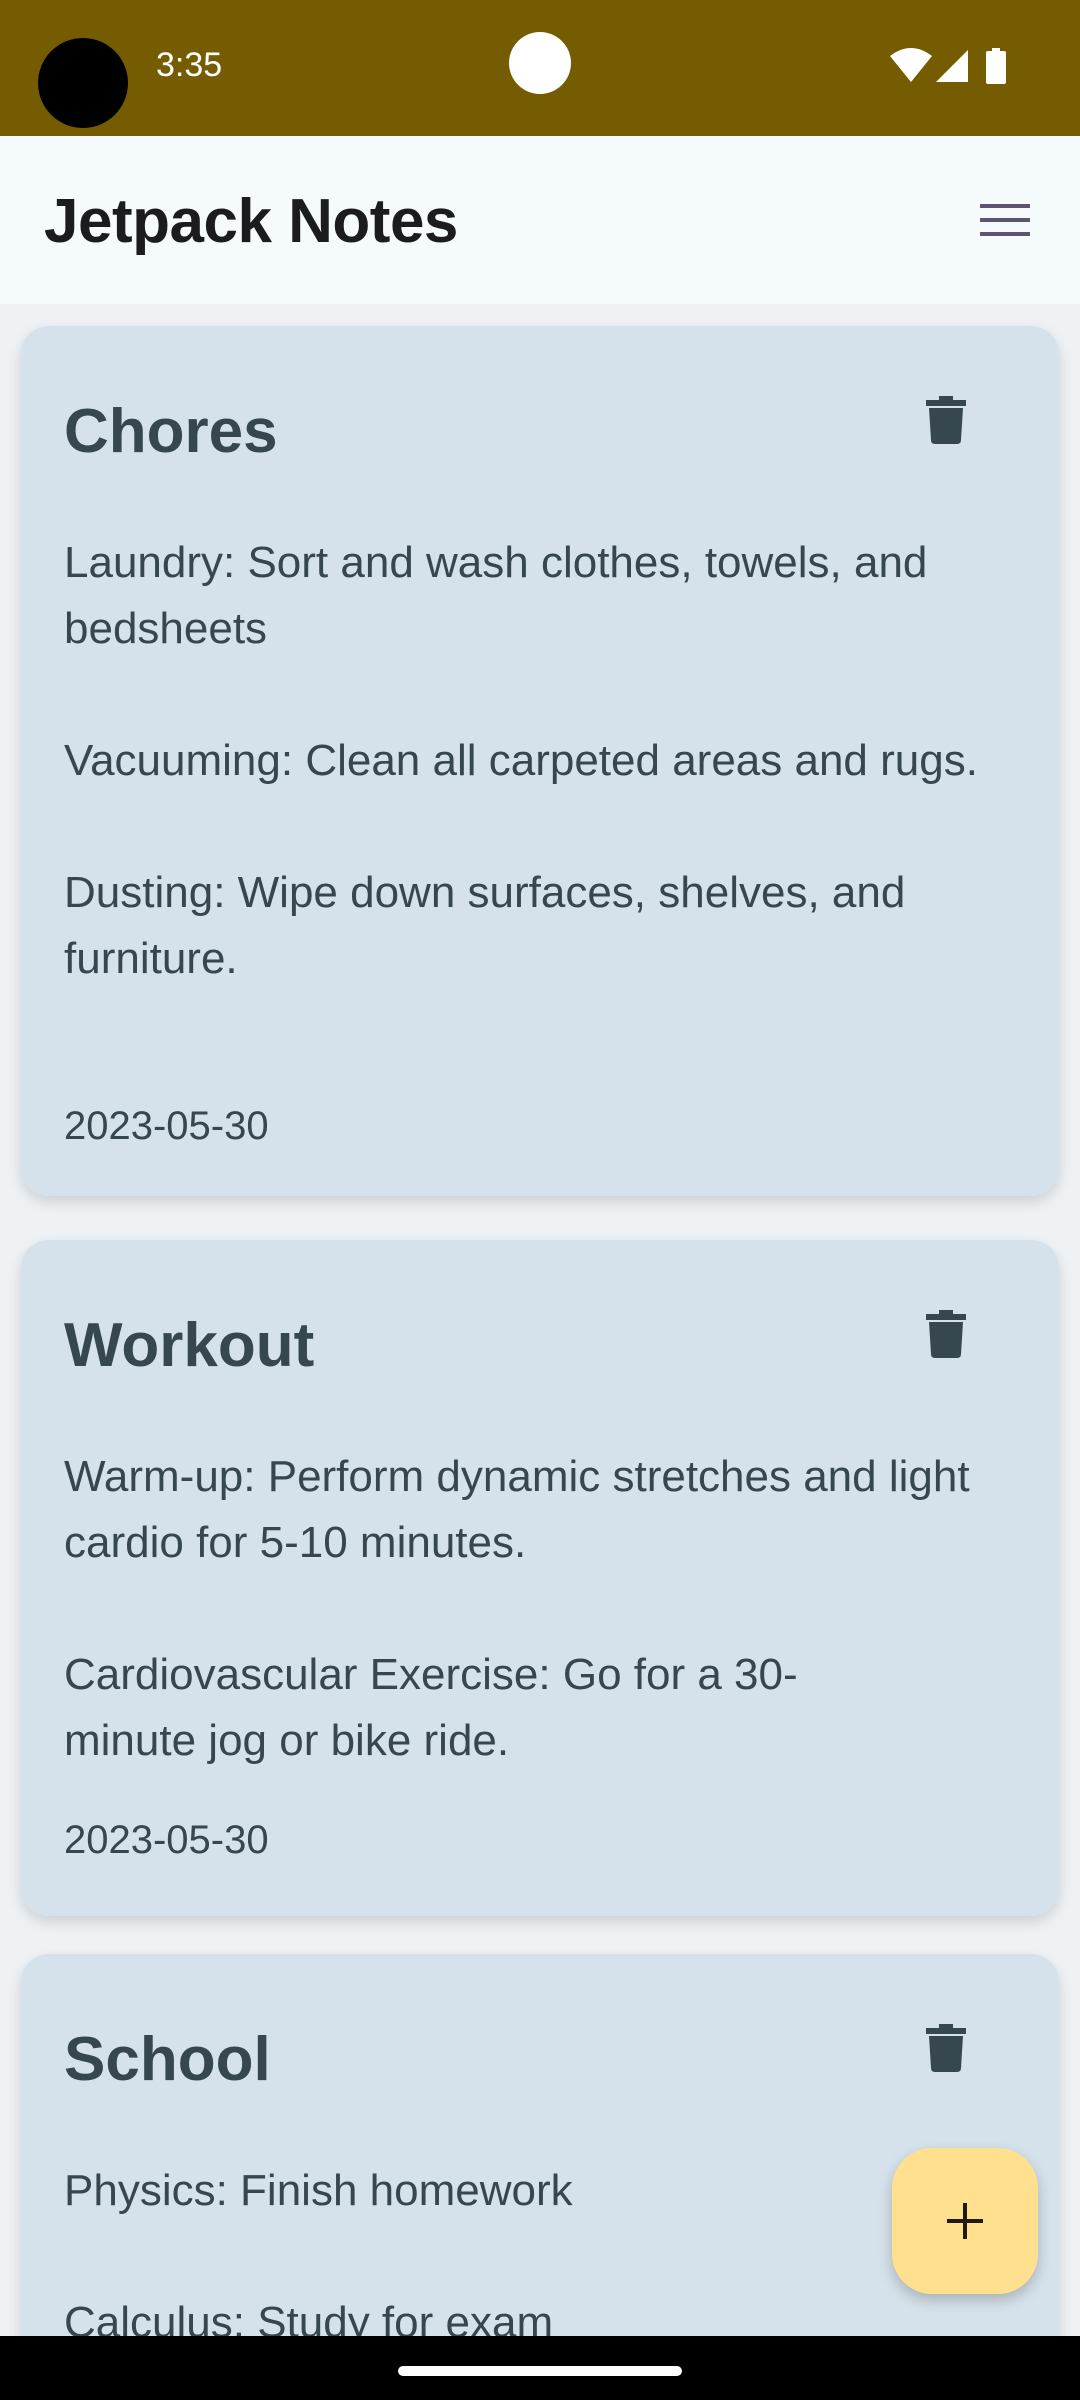 Image resolution: width=1080 pixels, height=2400 pixels. I want to click on status-icons, so click(540, 68).